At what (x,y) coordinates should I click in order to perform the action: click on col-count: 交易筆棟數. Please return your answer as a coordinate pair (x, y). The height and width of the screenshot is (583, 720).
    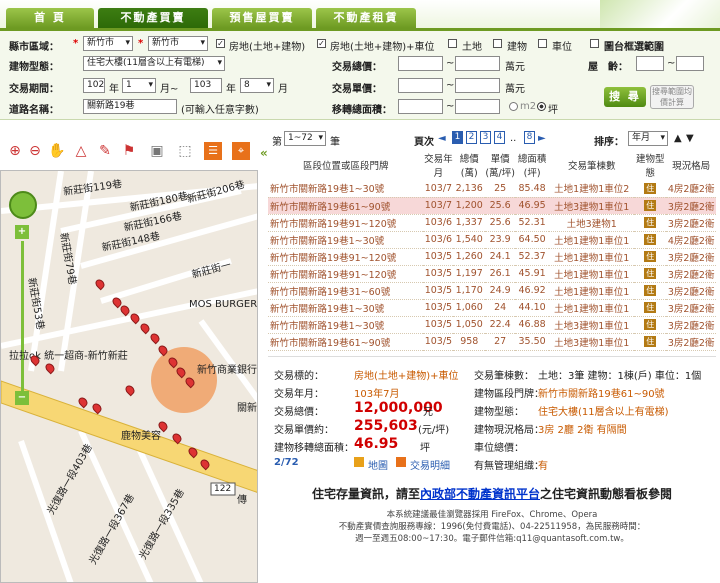
    Looking at the image, I should click on (592, 165).